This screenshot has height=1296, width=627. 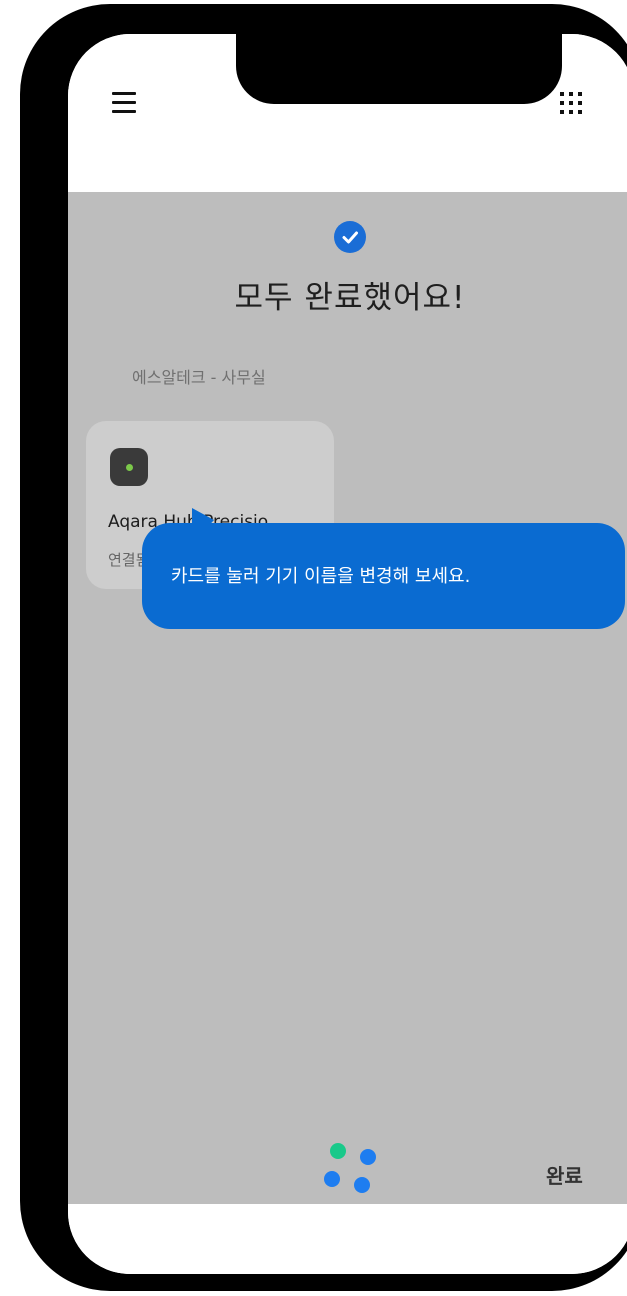 I want to click on rename-hint-tooltip: 카드를 눌러 기기 이름을 변경해 보세요., so click(x=383, y=576).